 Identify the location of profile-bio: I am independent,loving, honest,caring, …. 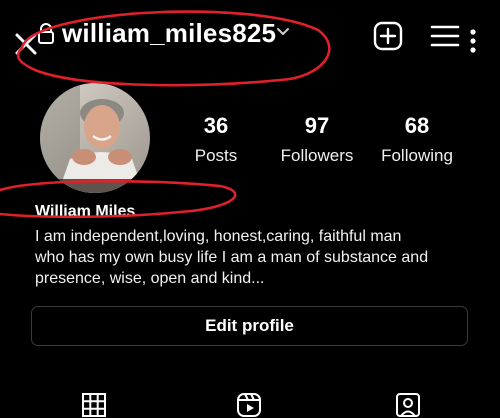
(255, 257).